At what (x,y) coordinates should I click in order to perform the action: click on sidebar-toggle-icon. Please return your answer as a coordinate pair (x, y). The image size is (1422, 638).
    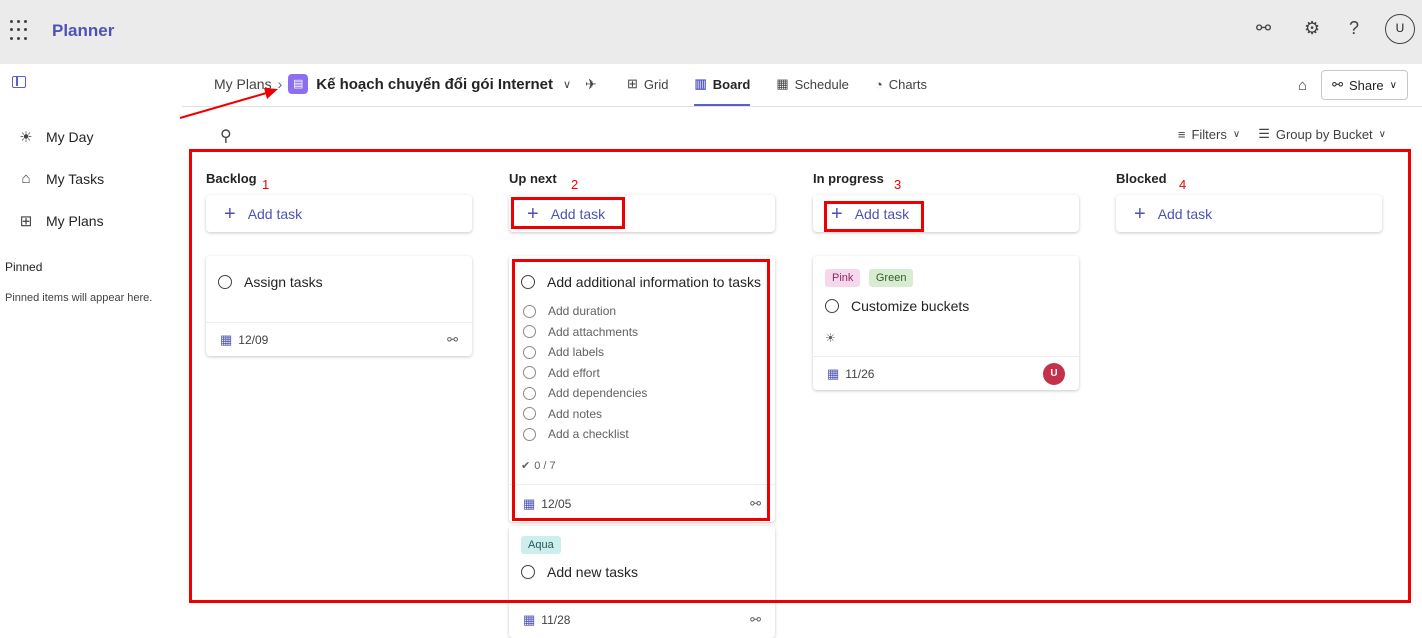
    Looking at the image, I should click on (19, 82).